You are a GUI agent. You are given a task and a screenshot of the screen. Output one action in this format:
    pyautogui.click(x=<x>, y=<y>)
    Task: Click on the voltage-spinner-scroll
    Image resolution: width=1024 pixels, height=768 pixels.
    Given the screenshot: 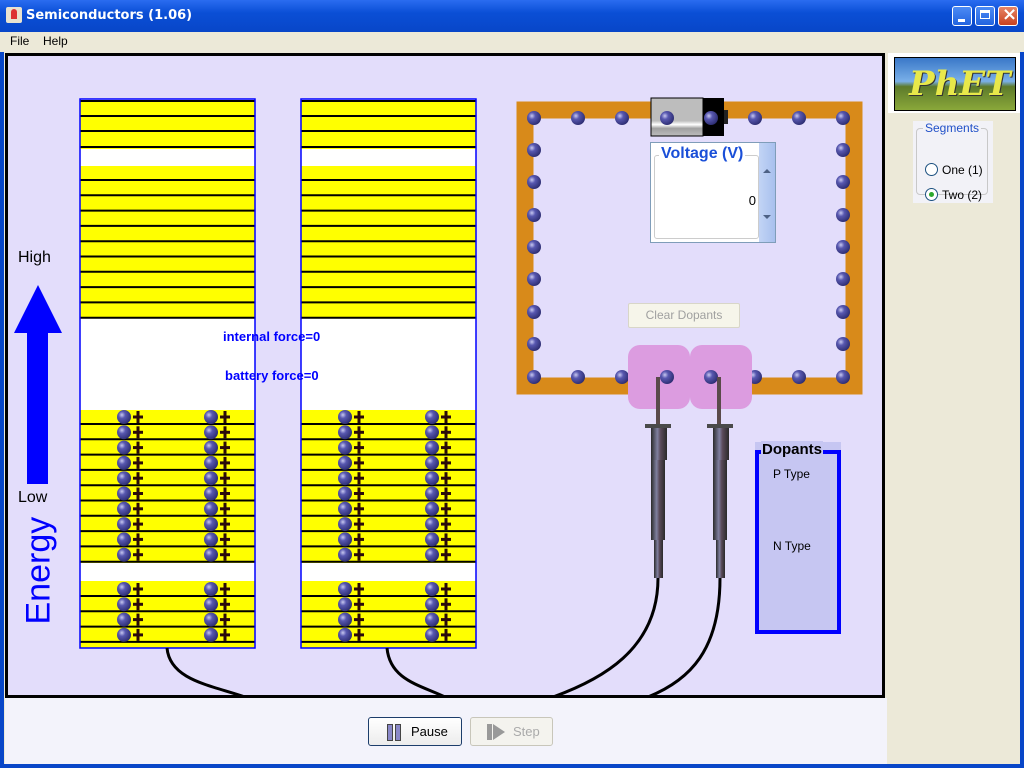 What is the action you would take?
    pyautogui.click(x=767, y=192)
    